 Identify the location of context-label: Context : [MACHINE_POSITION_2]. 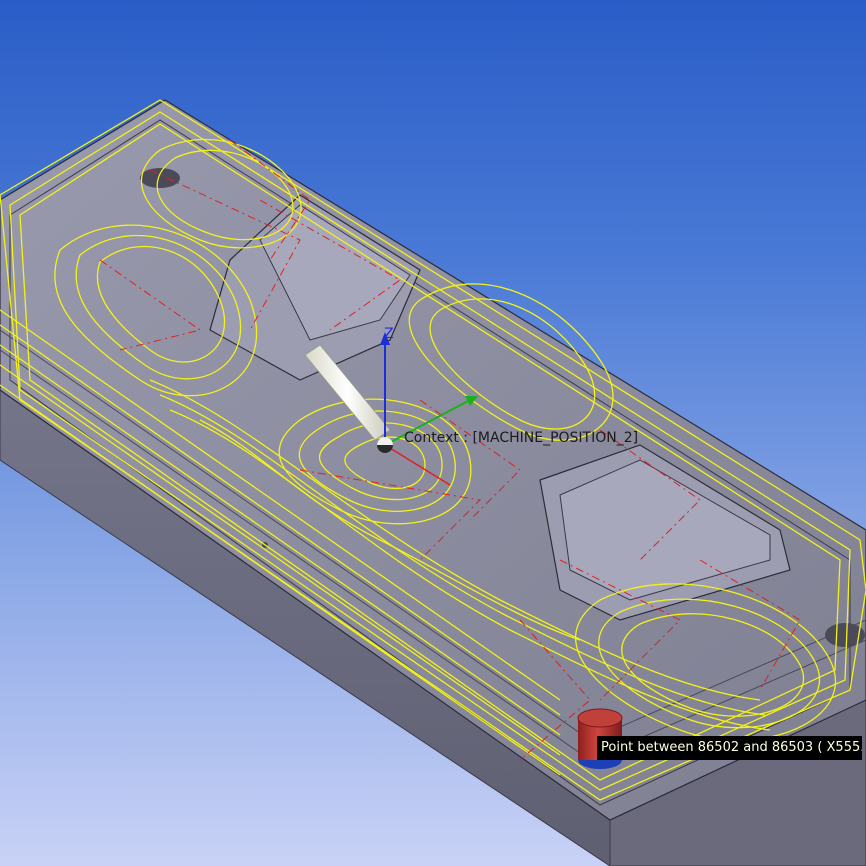
(521, 438).